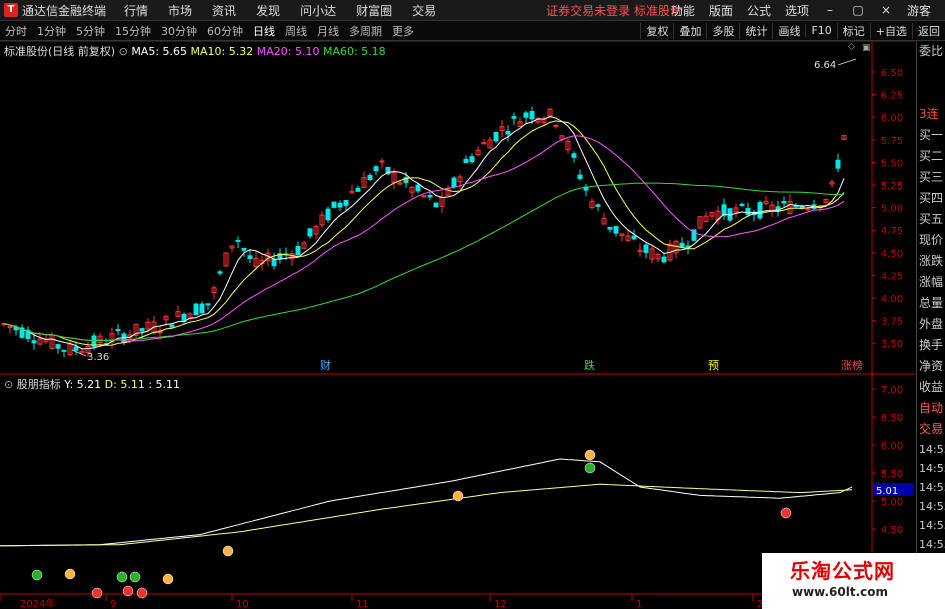 This screenshot has height=609, width=945. Describe the element at coordinates (374, 10) in the screenshot. I see `menu-wealth: 财富圈` at that location.